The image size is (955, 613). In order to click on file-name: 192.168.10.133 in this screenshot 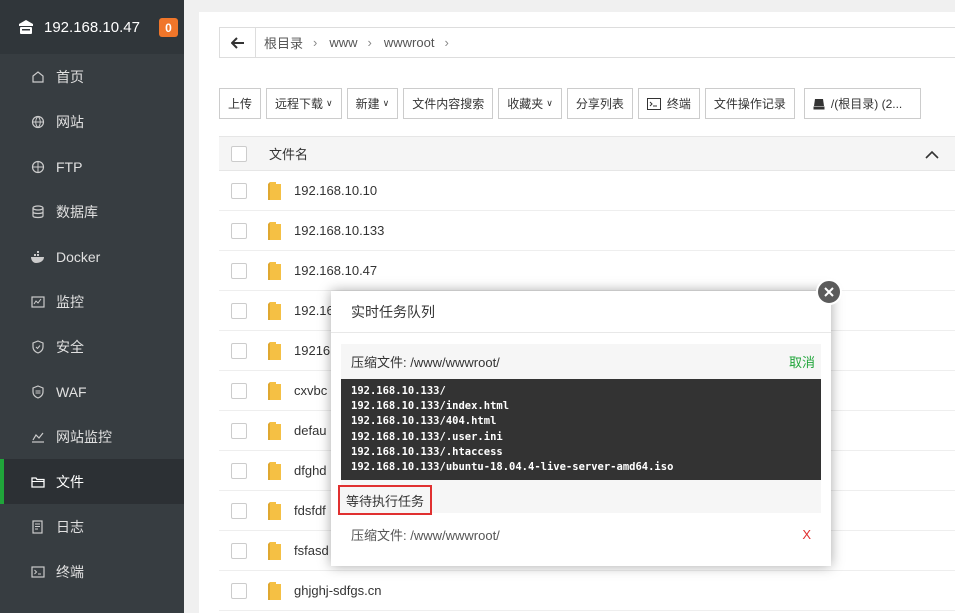, I will do `click(339, 230)`.